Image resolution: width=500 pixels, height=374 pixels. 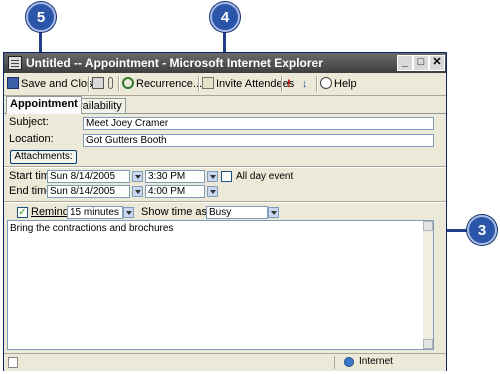 What do you see at coordinates (15, 63) in the screenshot?
I see `appointment-window-icon` at bounding box center [15, 63].